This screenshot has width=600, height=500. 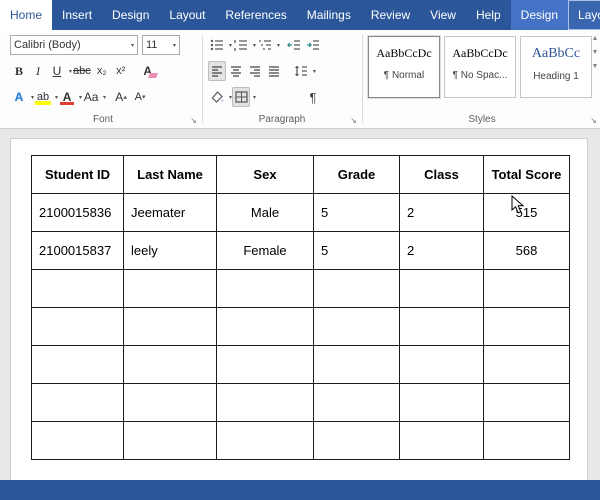 What do you see at coordinates (539, 15) in the screenshot?
I see `tab-table-design: Design` at bounding box center [539, 15].